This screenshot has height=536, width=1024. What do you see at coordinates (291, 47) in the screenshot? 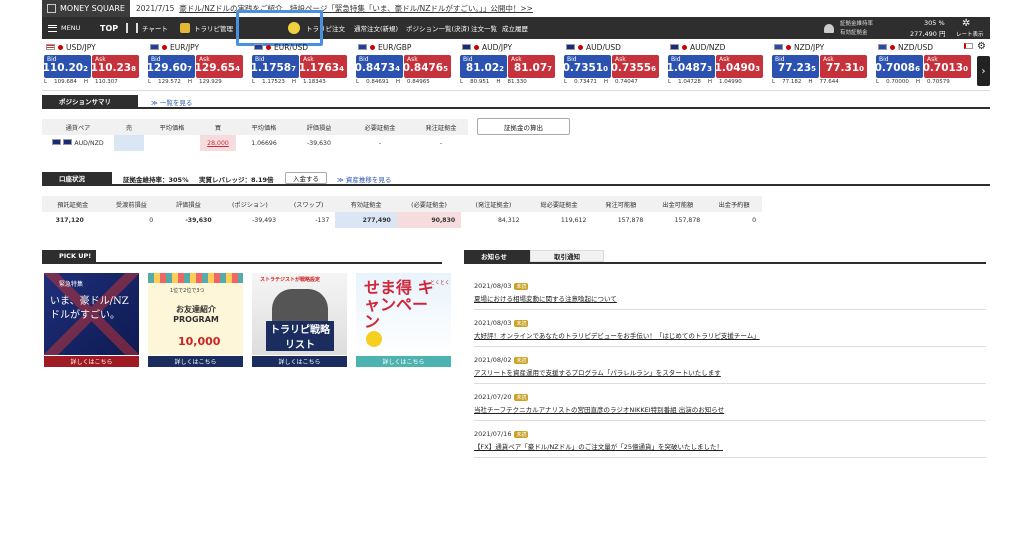
I see `pair-label: EUR/USD` at bounding box center [291, 47].